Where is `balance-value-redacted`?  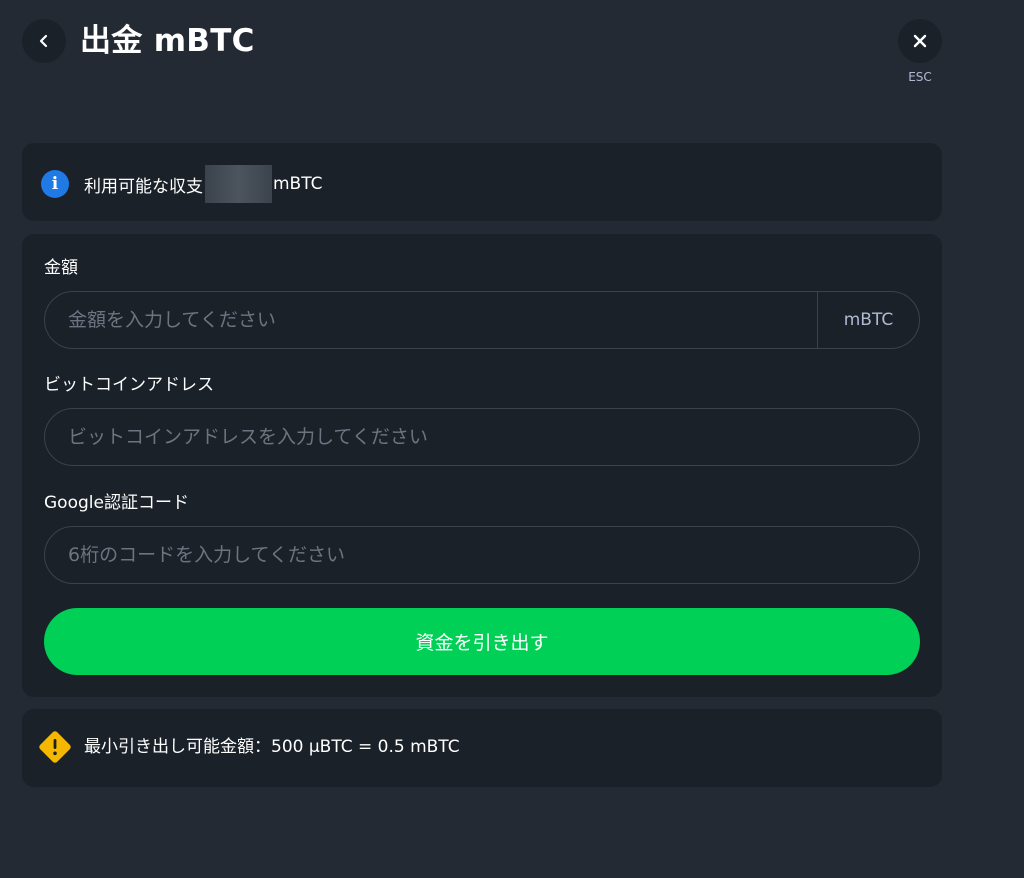
balance-value-redacted is located at coordinates (238, 184).